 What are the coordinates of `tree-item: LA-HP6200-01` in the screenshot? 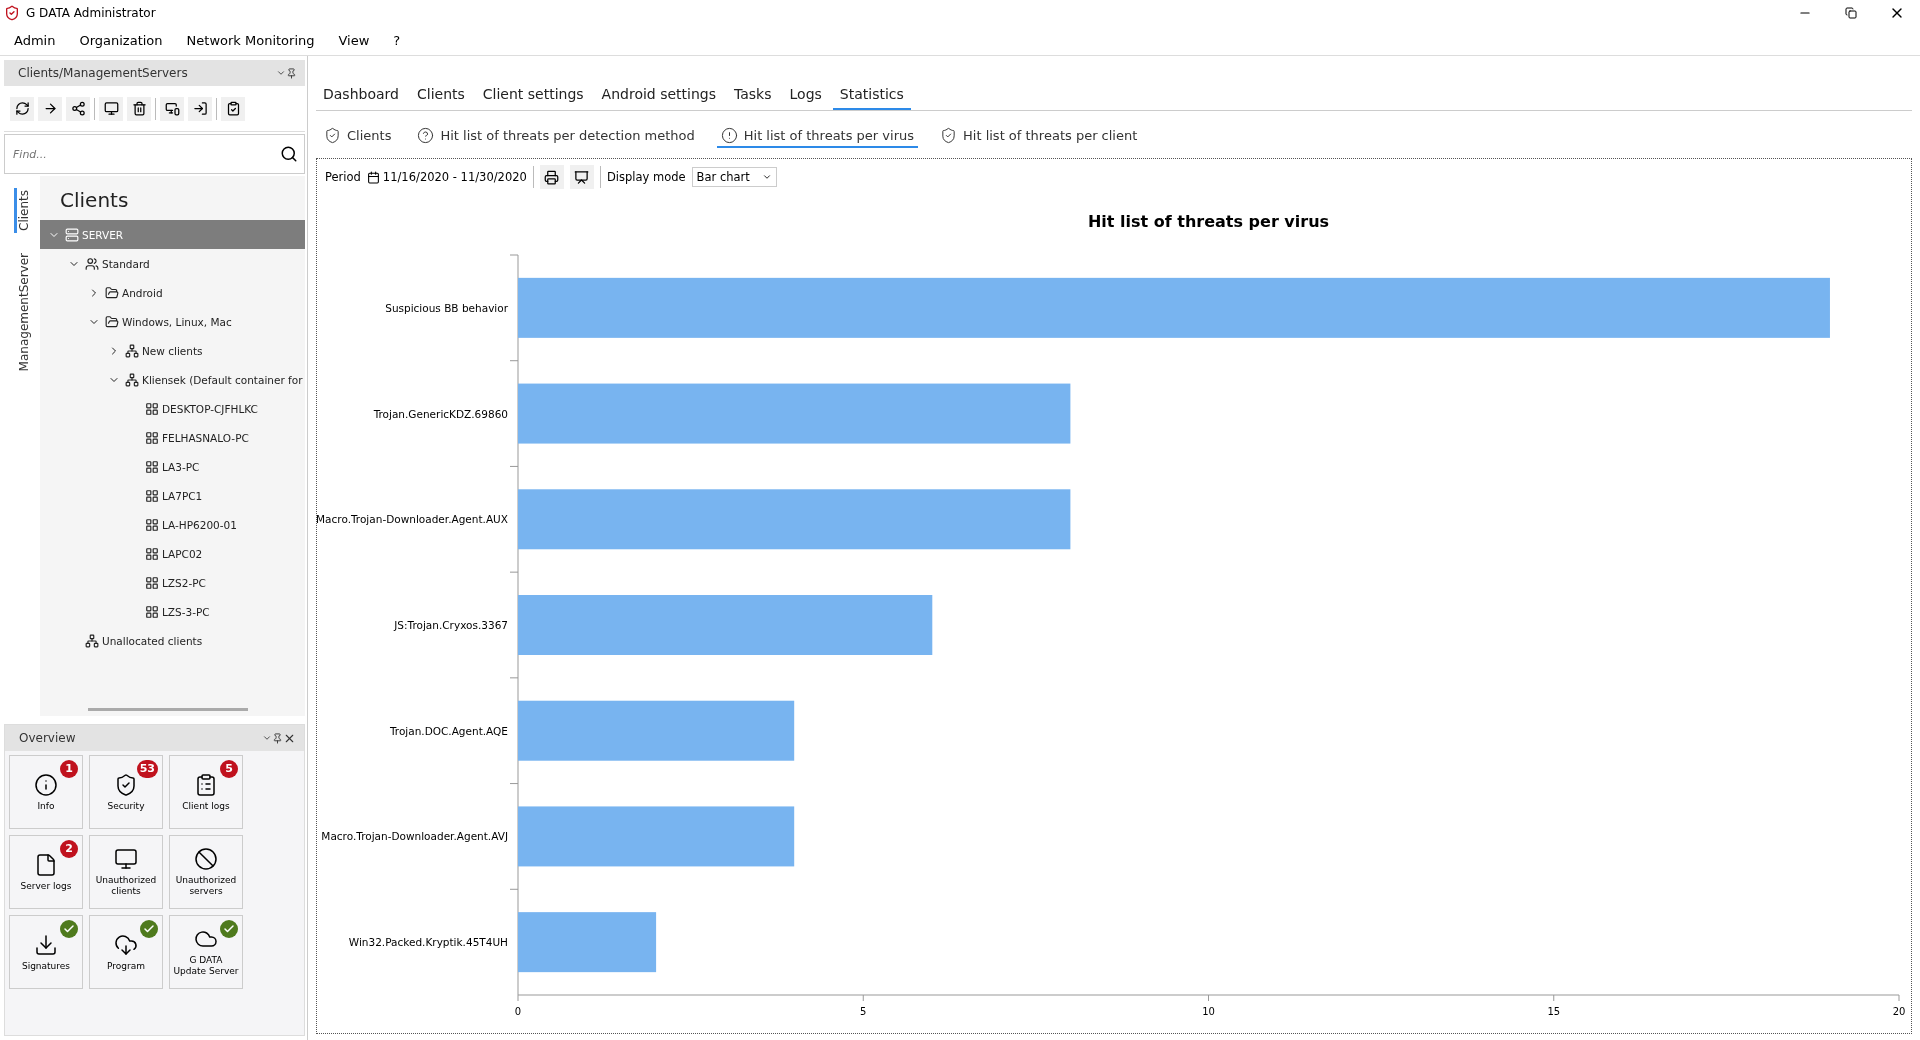 It's located at (172, 524).